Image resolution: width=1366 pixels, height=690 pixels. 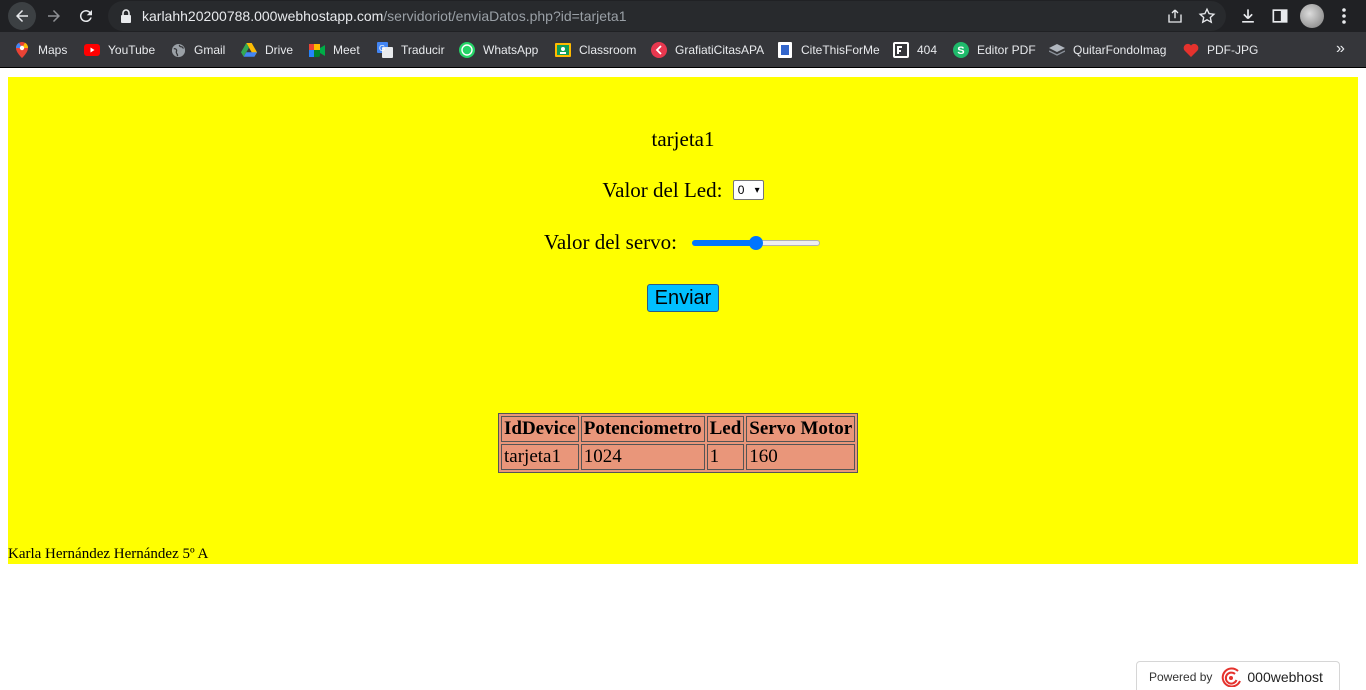 I want to click on grafiati-icon, so click(x=659, y=50).